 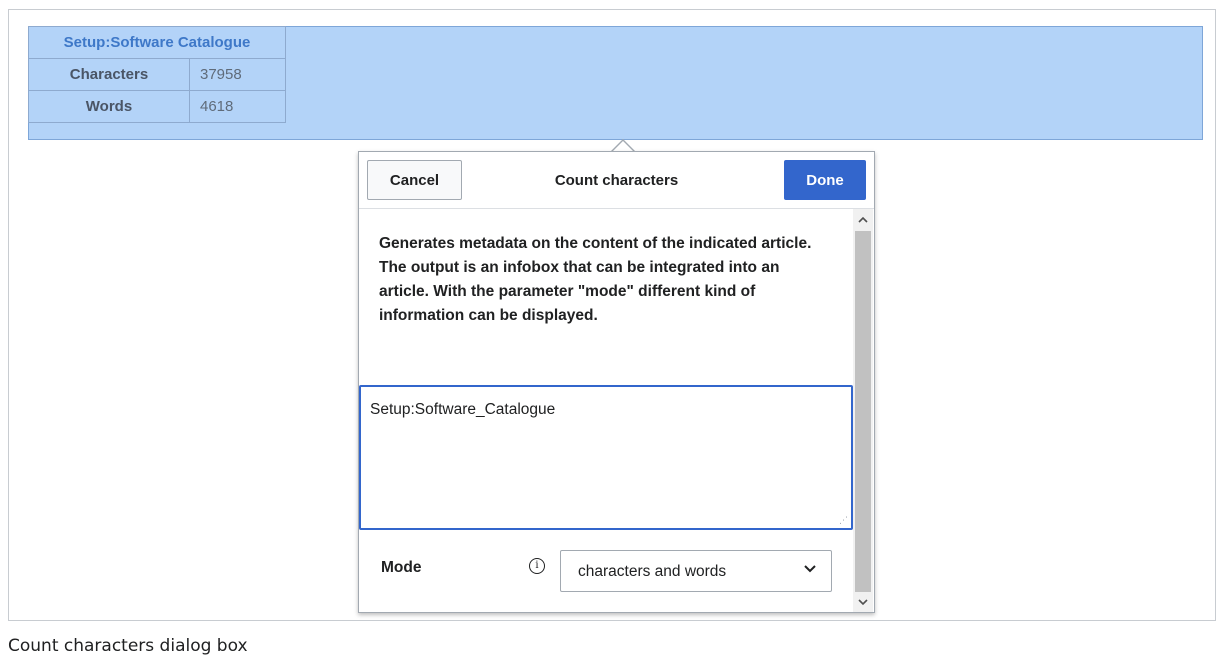 What do you see at coordinates (109, 74) in the screenshot?
I see `infobox-label-characters: Characters` at bounding box center [109, 74].